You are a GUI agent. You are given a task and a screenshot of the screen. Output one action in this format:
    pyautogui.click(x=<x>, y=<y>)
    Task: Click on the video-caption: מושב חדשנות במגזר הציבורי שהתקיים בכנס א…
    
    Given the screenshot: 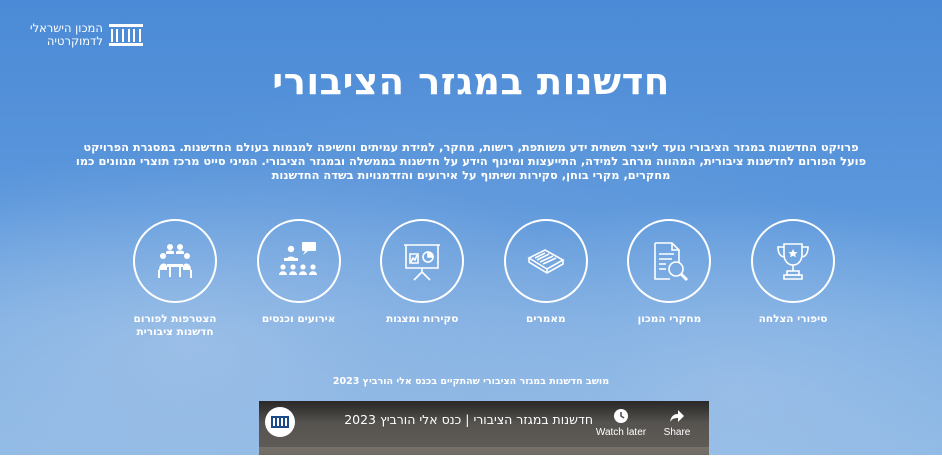 What is the action you would take?
    pyautogui.click(x=471, y=381)
    